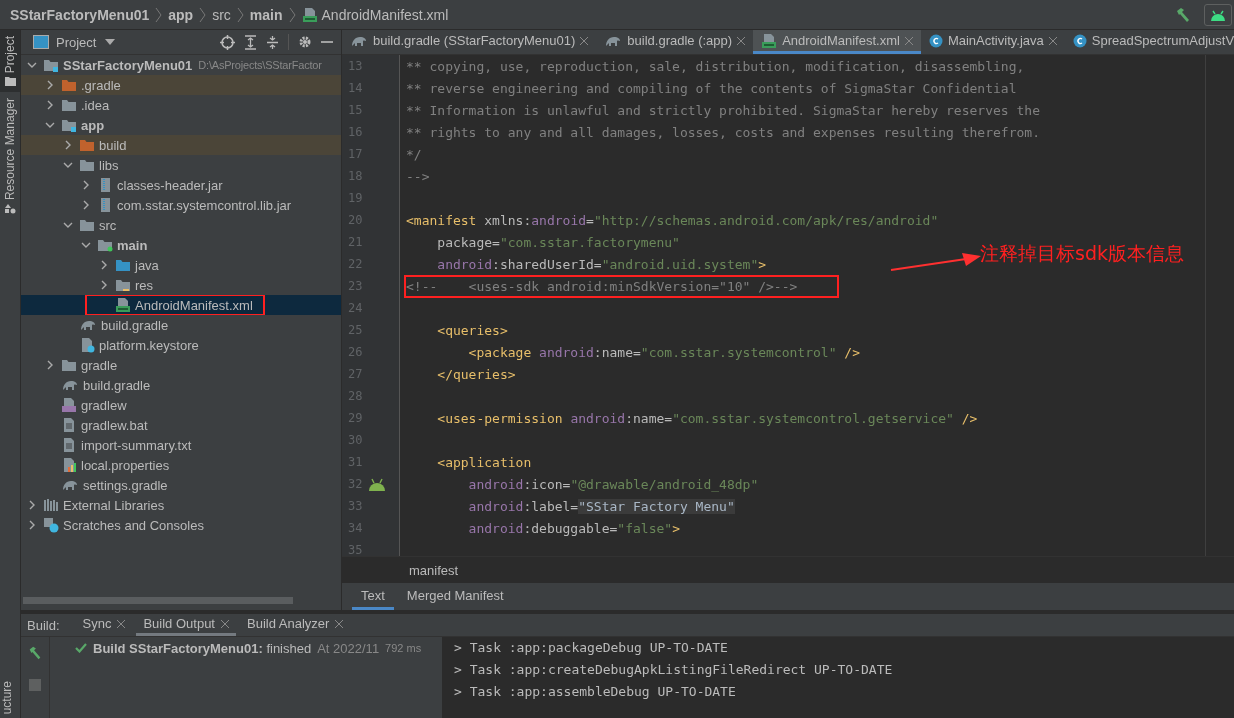 This screenshot has height=718, width=1234. I want to click on build-tab: Build Output, so click(186, 625).